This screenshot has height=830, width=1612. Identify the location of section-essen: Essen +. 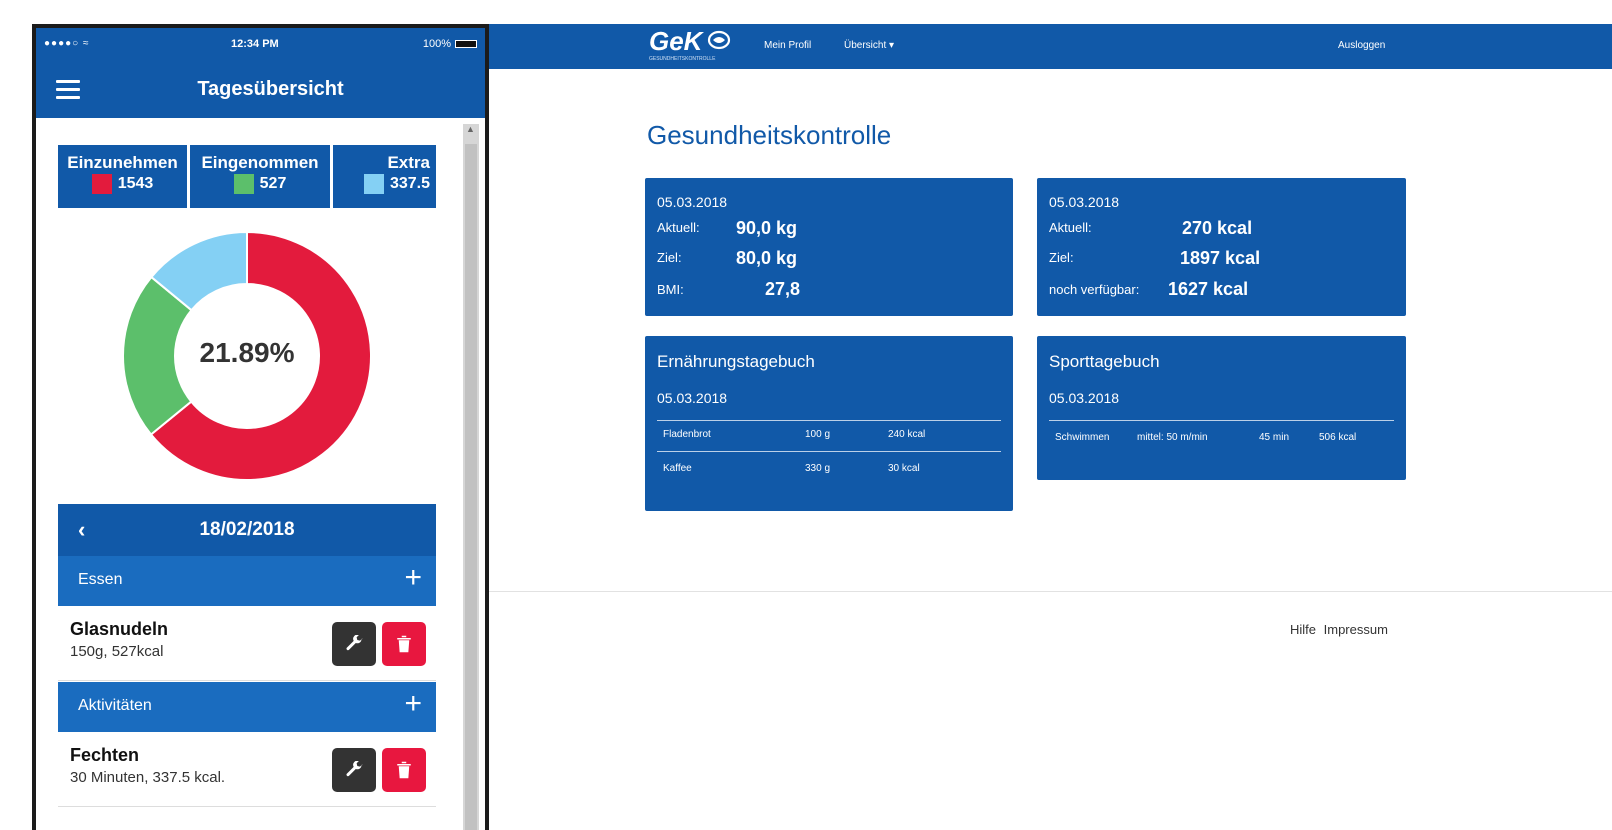
(247, 581).